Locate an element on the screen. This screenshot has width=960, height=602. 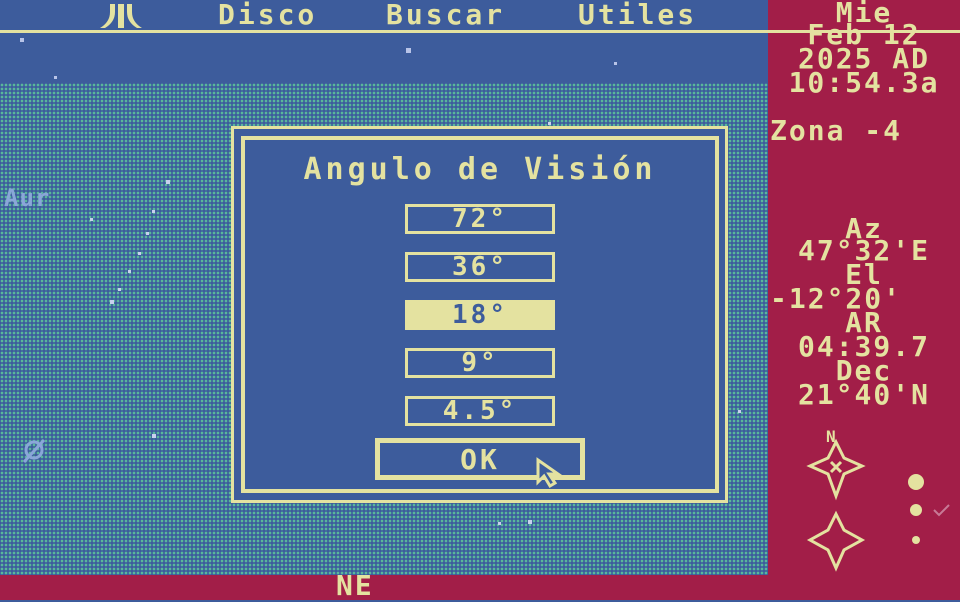
time-zone: Zona -4 is located at coordinates (836, 130).